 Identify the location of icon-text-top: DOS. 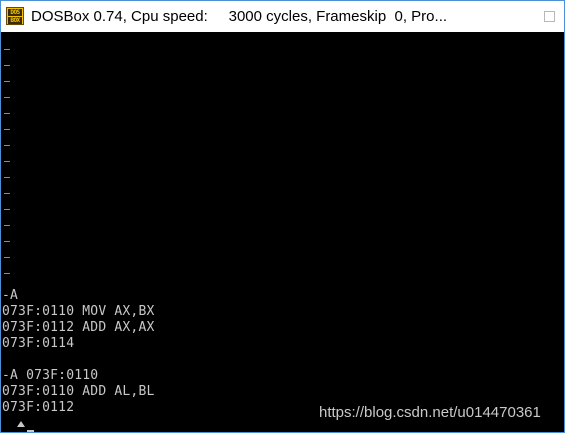
(15, 12).